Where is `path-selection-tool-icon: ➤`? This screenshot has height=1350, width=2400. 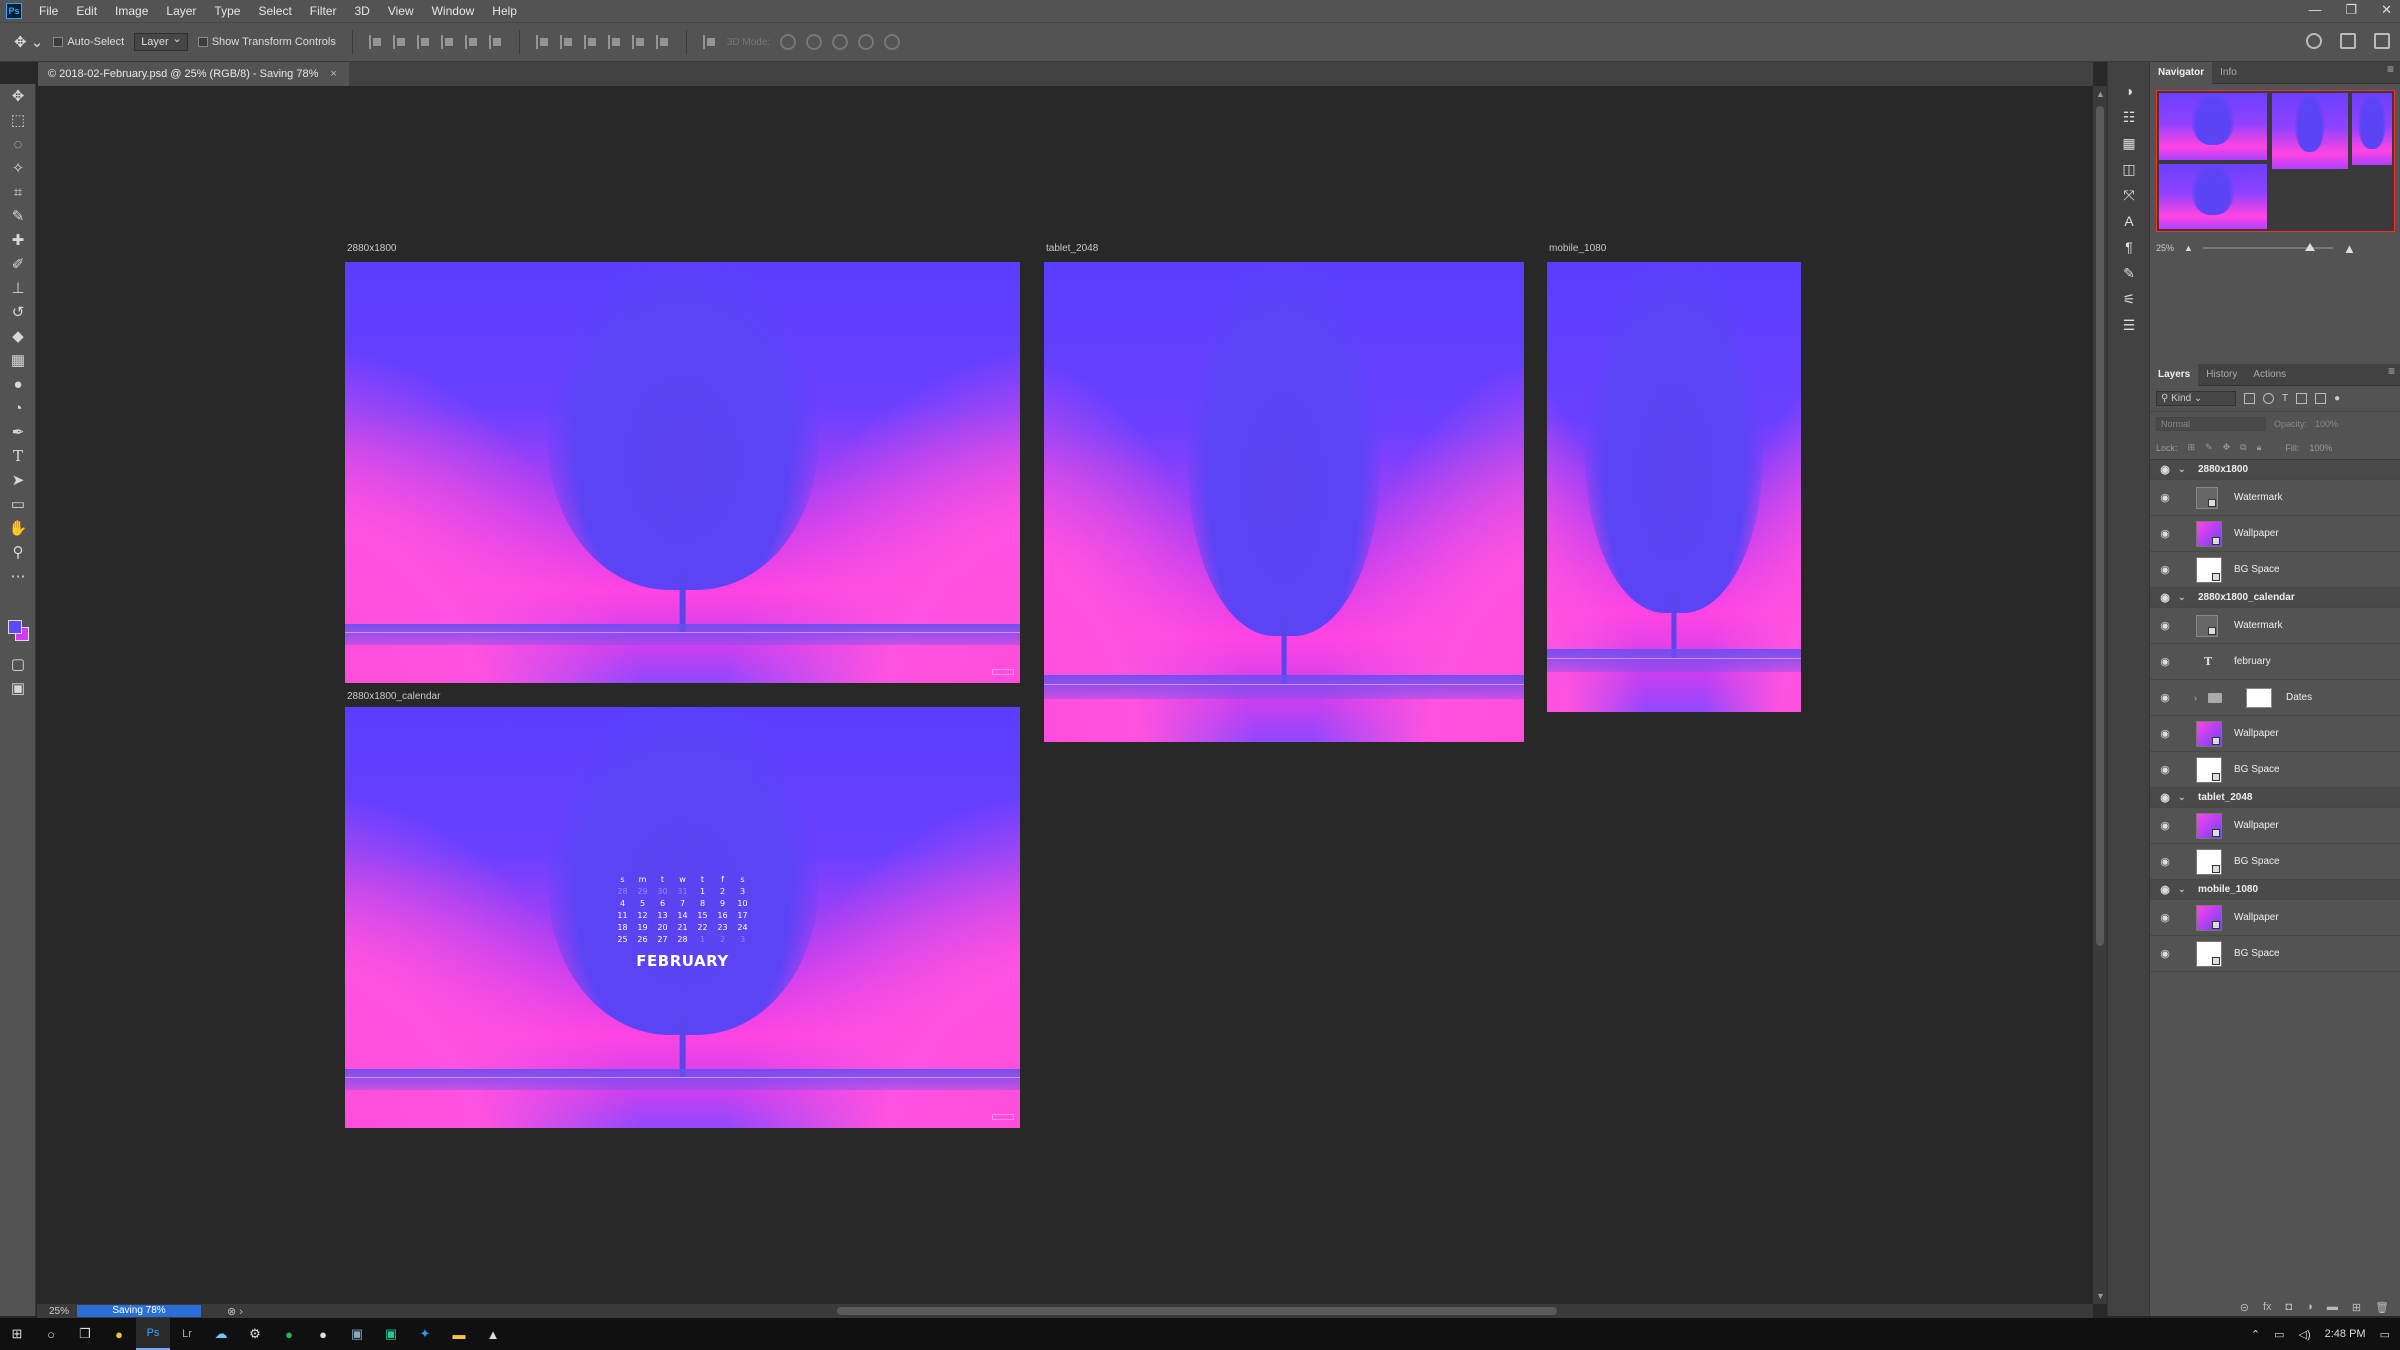 path-selection-tool-icon: ➤ is located at coordinates (18, 480).